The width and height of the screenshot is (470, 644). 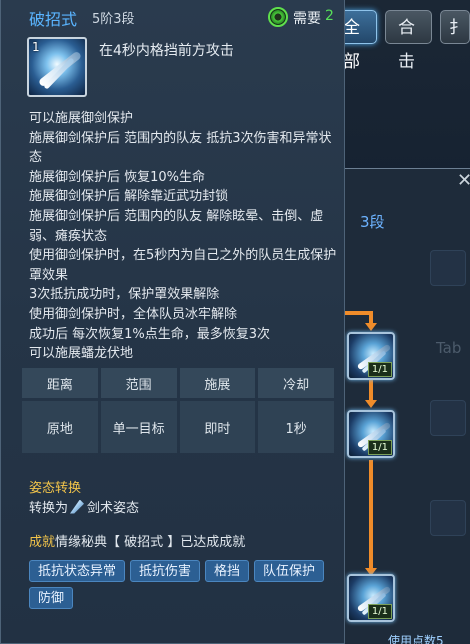 What do you see at coordinates (113, 19) in the screenshot?
I see `skill-level: 5阶3段` at bounding box center [113, 19].